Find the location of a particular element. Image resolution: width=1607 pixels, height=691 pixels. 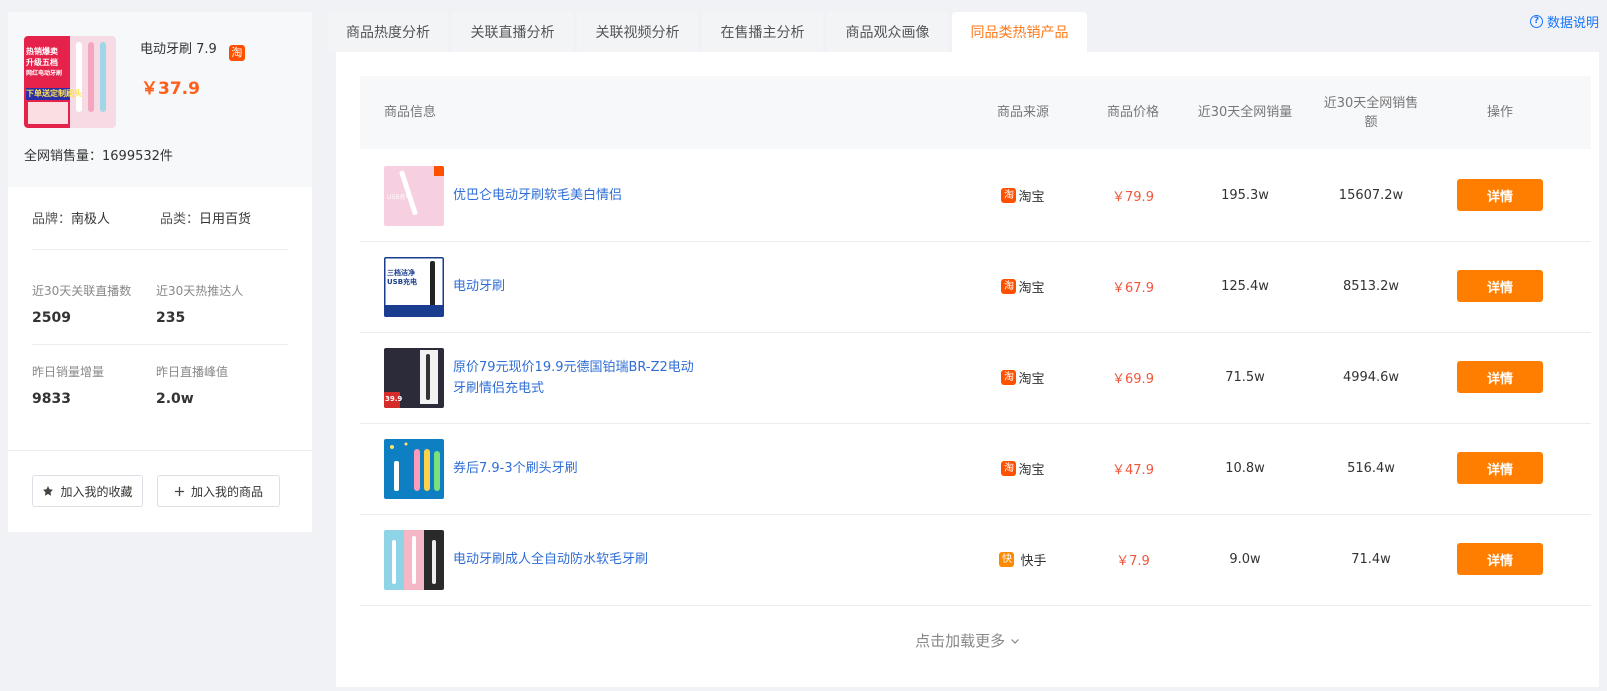

product-title-link: 电动牙刷成人全自动防水软毛牙刷 is located at coordinates (575, 559).